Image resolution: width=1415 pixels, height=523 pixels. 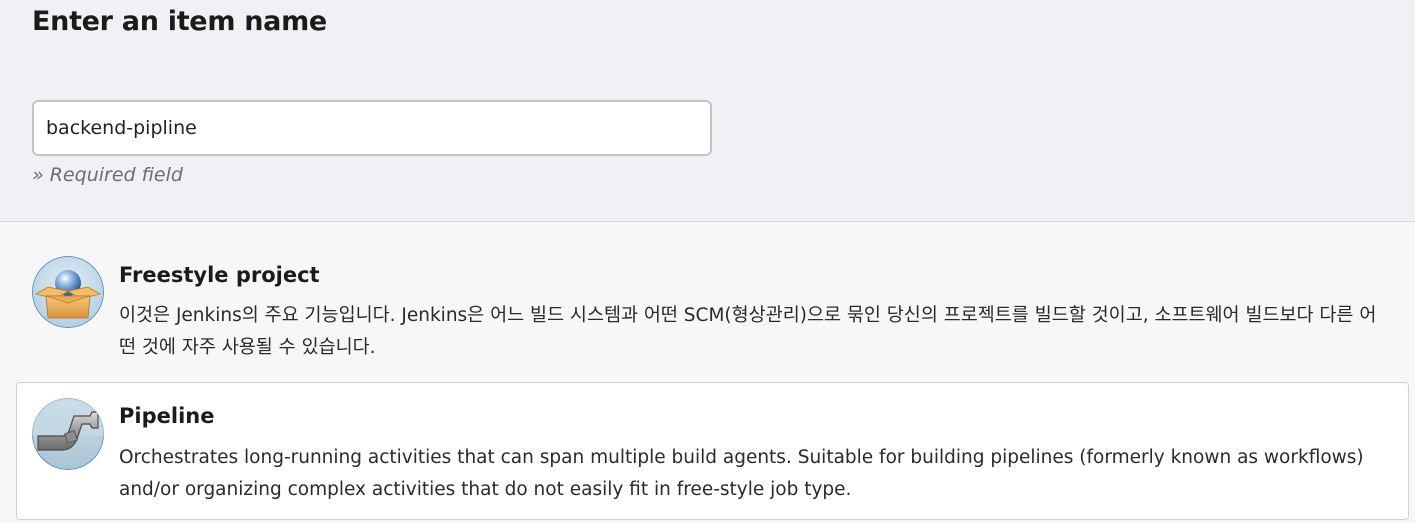 I want to click on required-field-hint: » Required field, so click(x=107, y=175).